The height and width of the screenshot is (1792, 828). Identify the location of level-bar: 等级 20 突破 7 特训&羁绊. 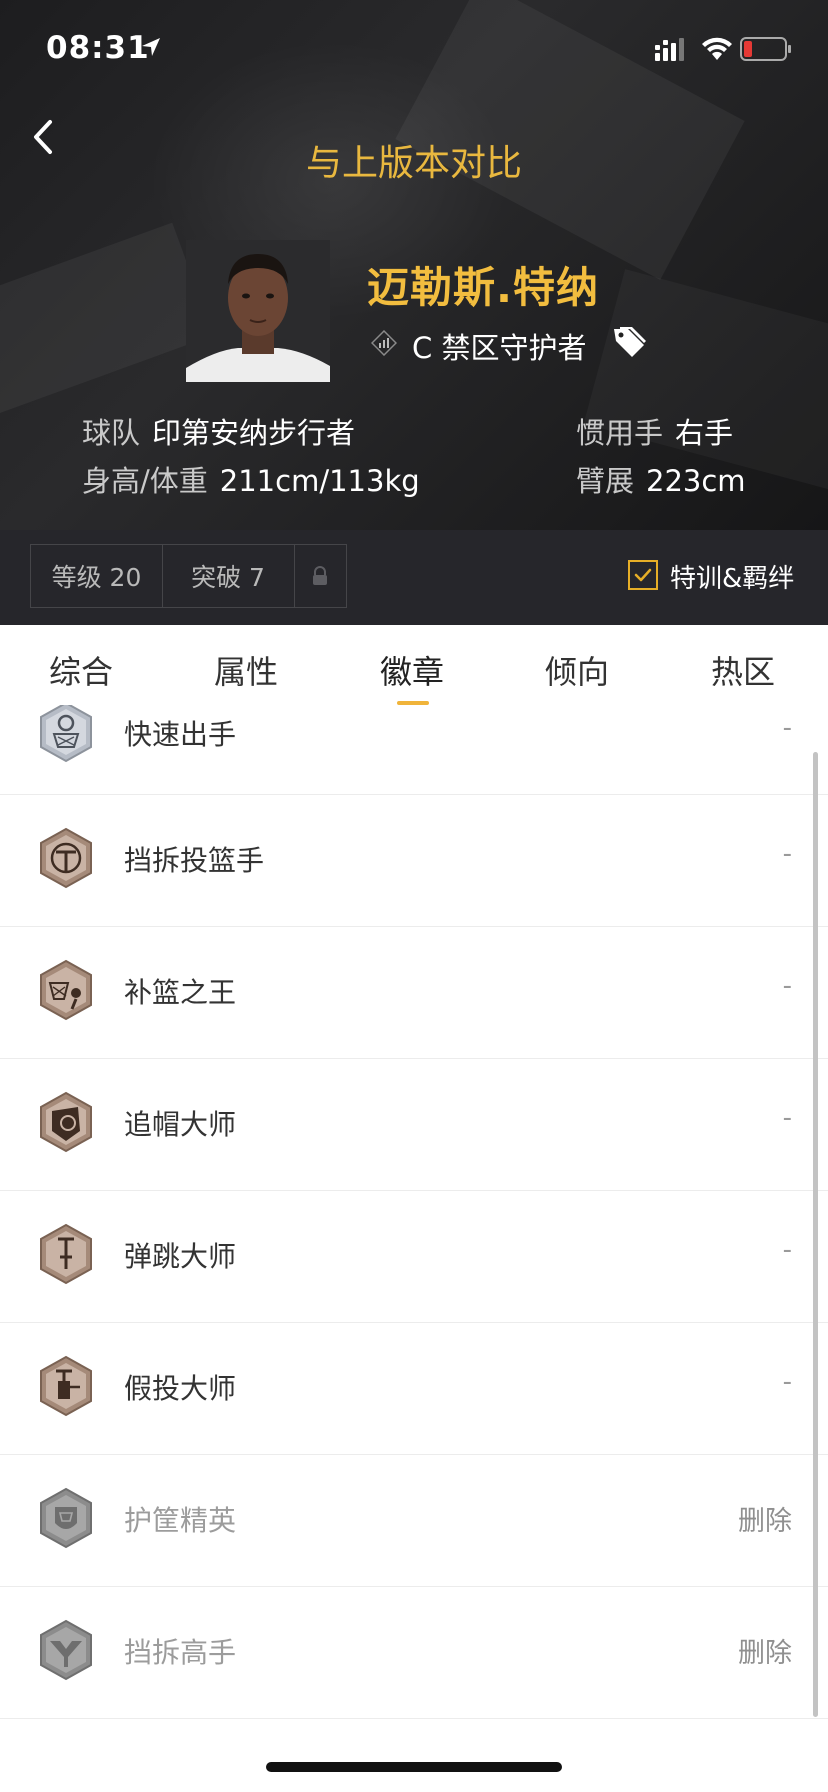
(414, 577).